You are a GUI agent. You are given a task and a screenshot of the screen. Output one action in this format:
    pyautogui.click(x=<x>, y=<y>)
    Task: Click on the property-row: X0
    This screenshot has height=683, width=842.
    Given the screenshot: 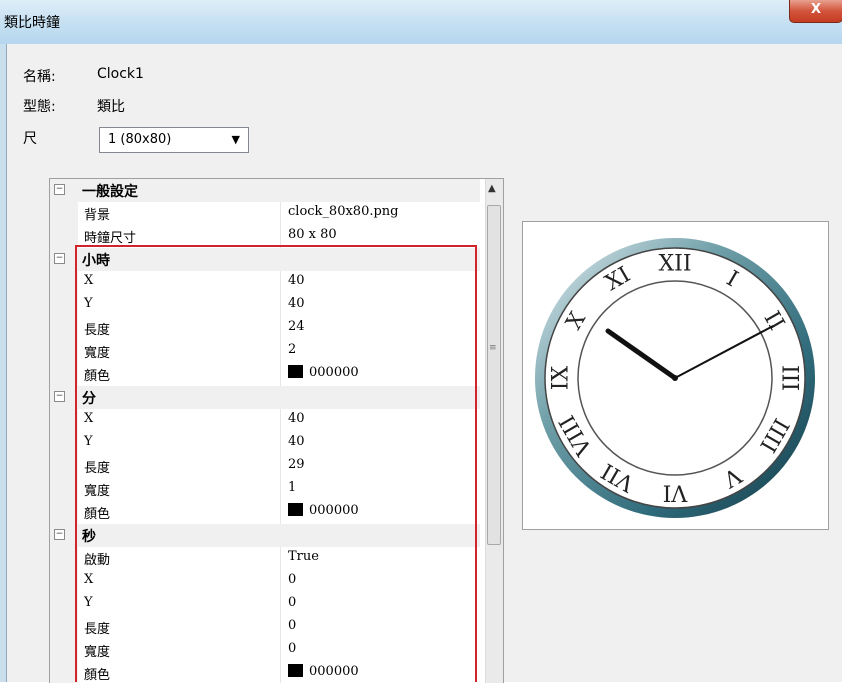 What is the action you would take?
    pyautogui.click(x=265, y=581)
    